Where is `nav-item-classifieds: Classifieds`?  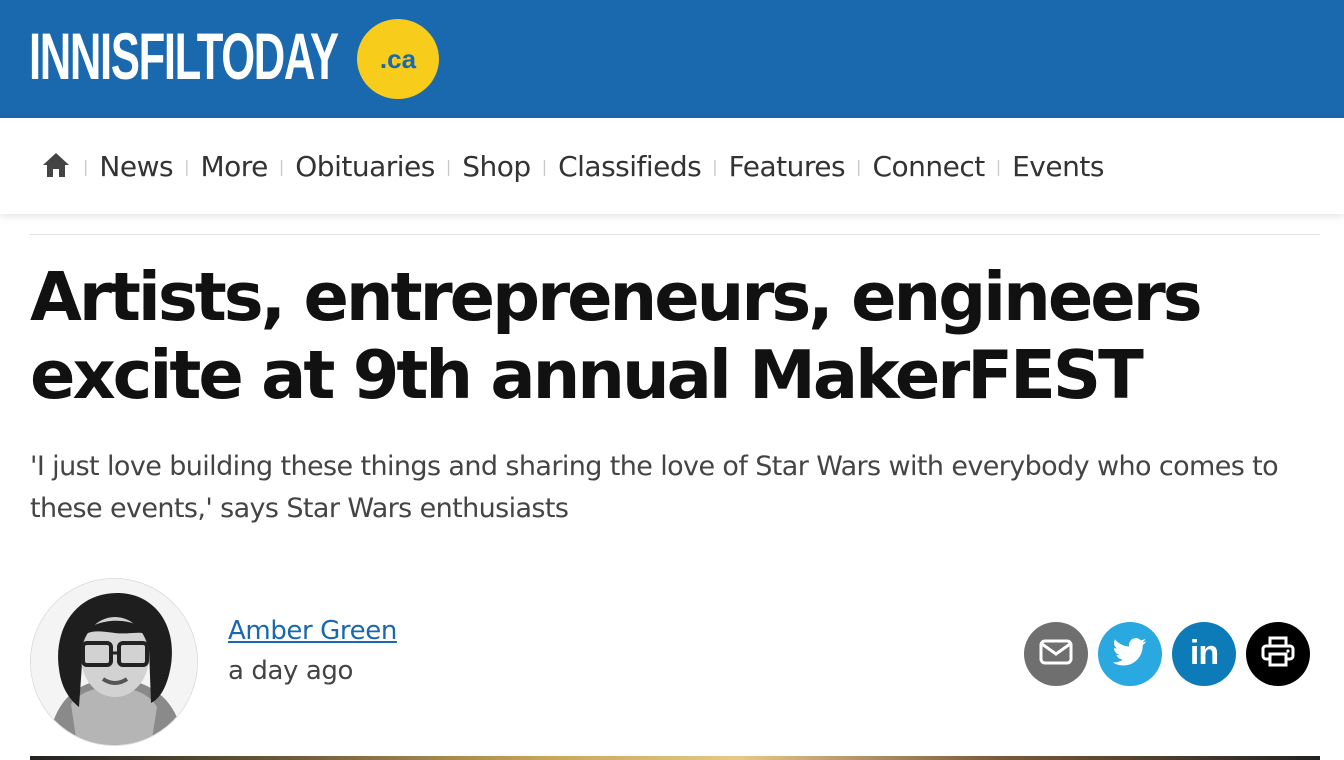 nav-item-classifieds: Classifieds is located at coordinates (630, 166).